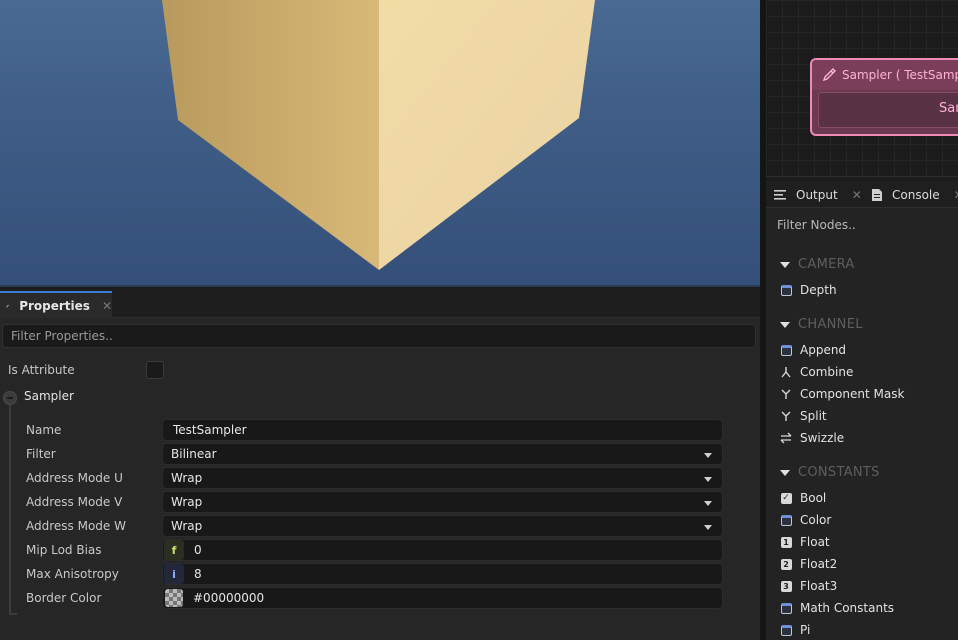 This screenshot has width=958, height=640. Describe the element at coordinates (44, 430) in the screenshot. I see `name-label: Name` at that location.